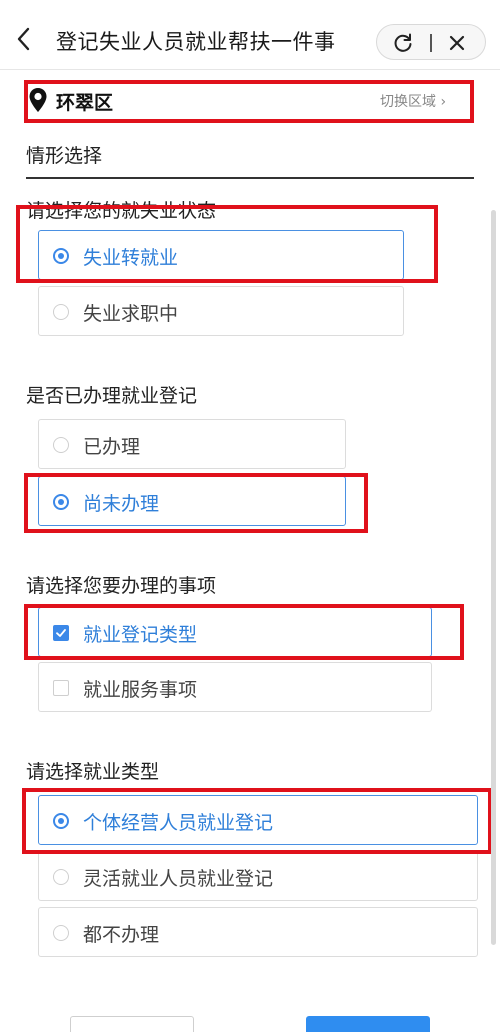 Image resolution: width=500 pixels, height=1032 pixels. I want to click on option-label: 就业登记类型, so click(140, 635).